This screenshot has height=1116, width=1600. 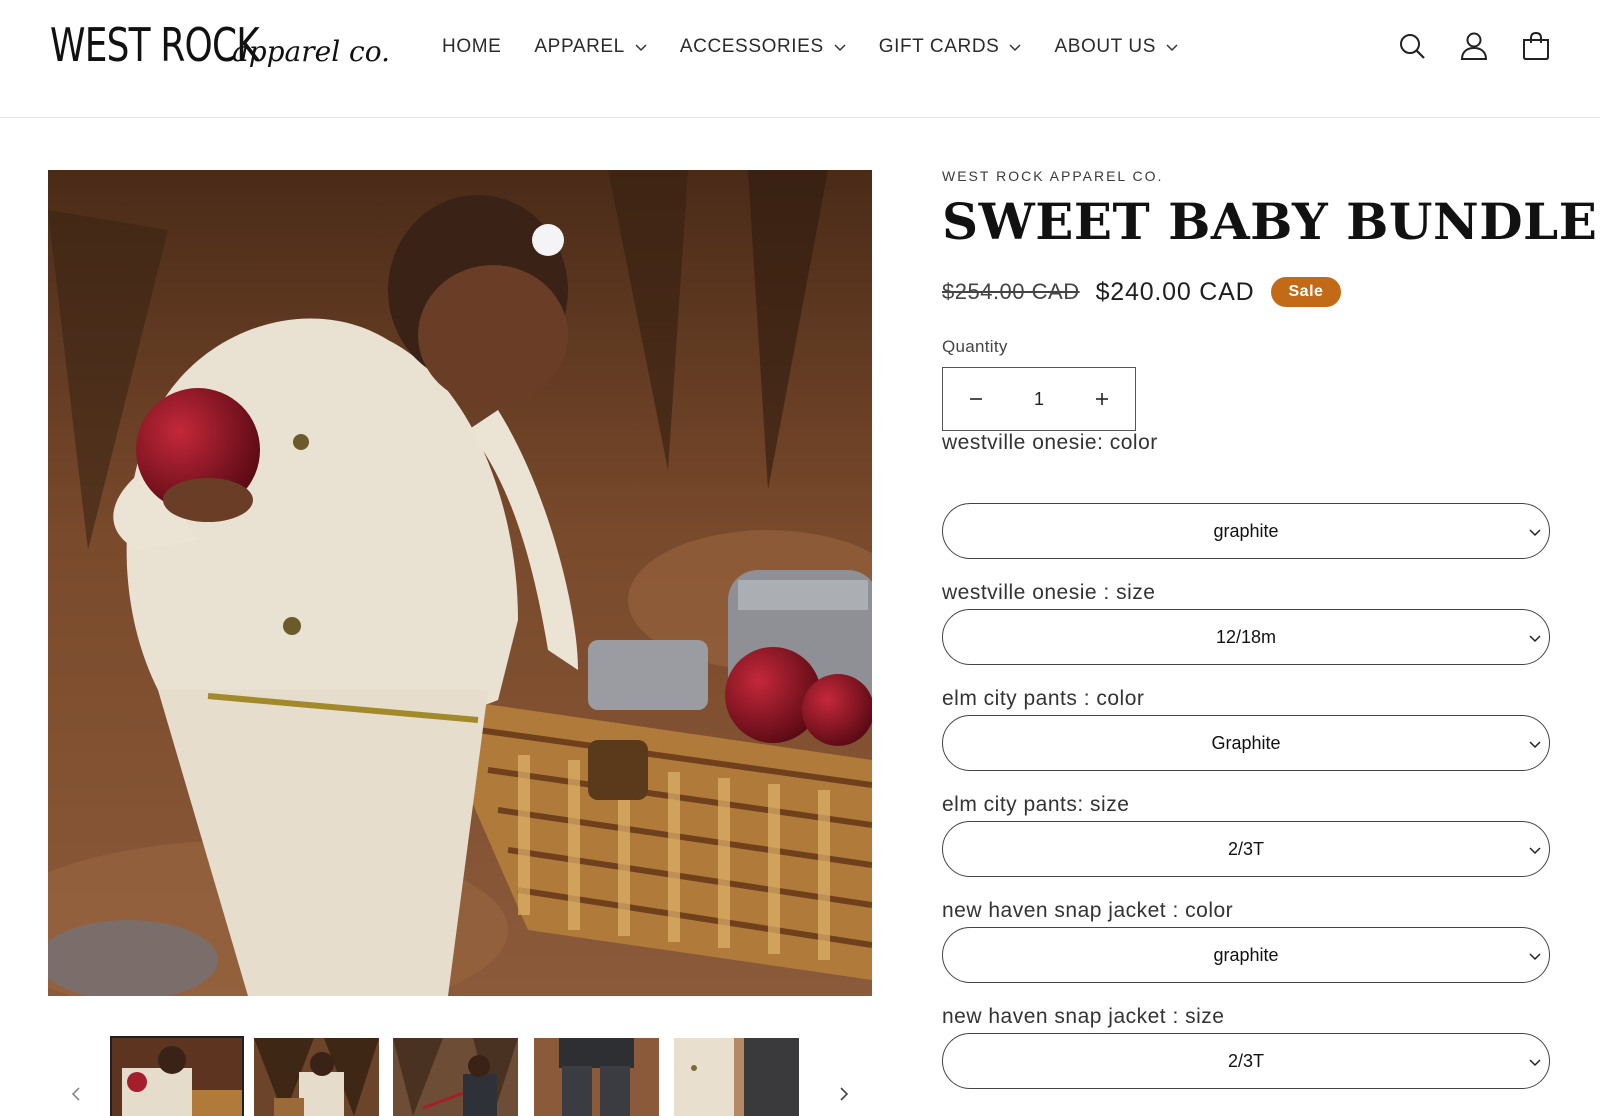 I want to click on option-selected-value: Graphite, so click(x=1246, y=742).